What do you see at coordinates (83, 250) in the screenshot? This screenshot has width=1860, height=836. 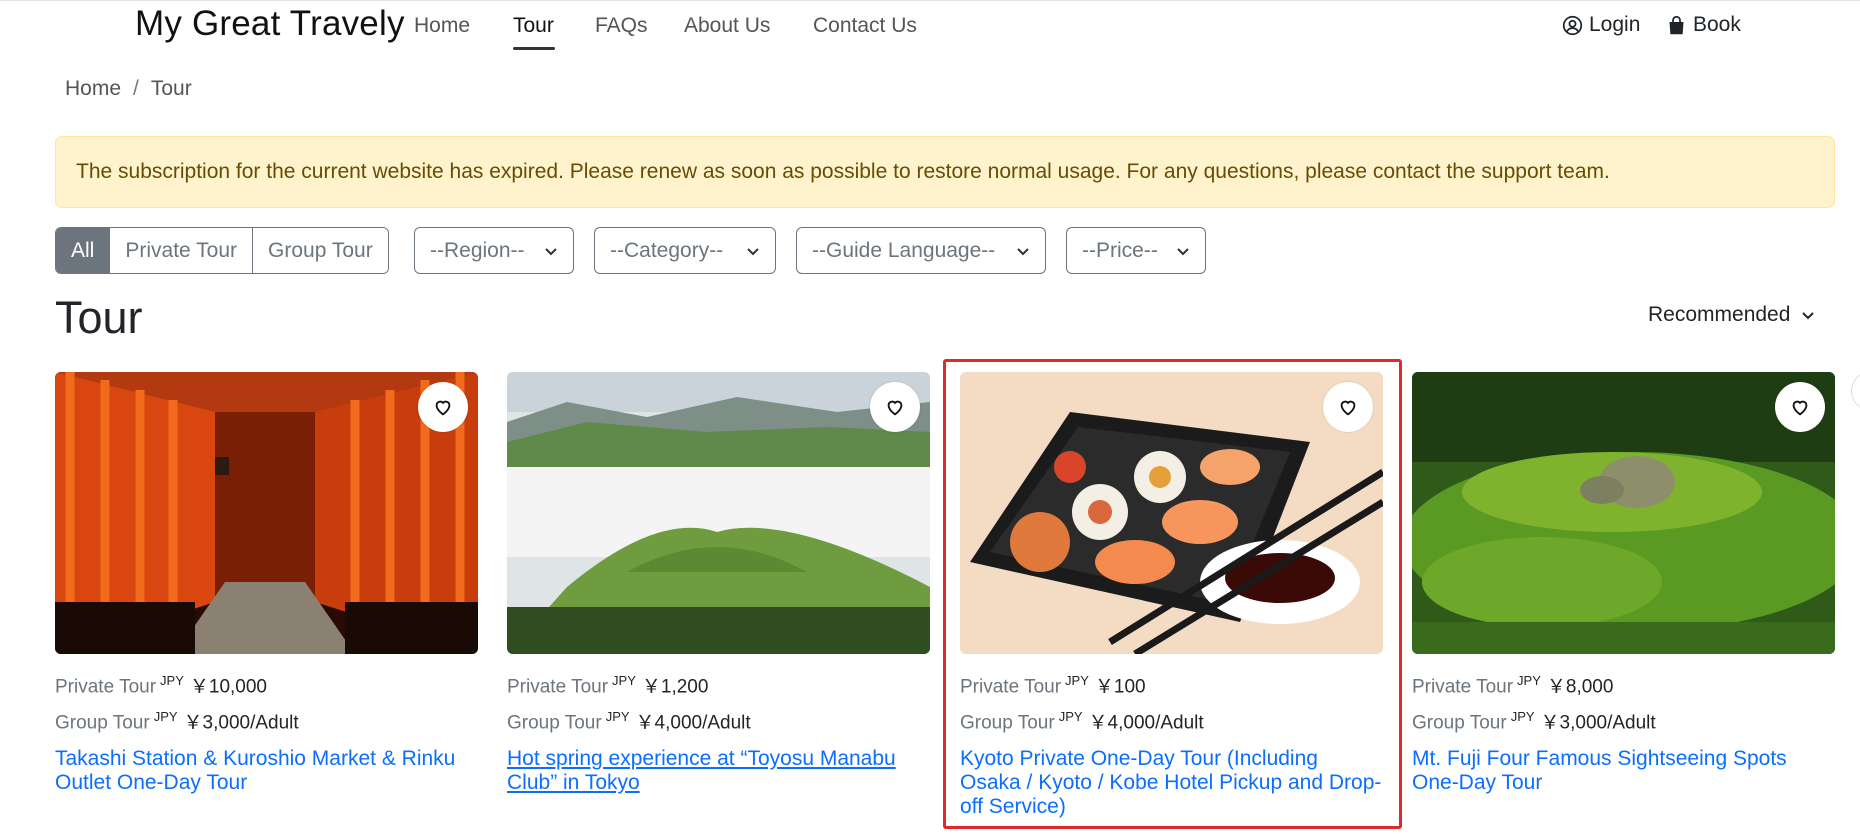 I see `filter-all-button: All` at bounding box center [83, 250].